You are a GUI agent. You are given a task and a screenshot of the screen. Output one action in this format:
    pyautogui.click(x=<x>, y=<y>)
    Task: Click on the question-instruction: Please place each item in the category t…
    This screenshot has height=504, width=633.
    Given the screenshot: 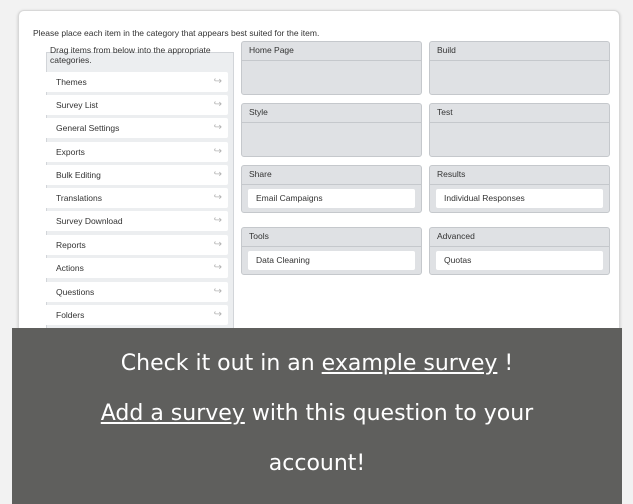 What is the action you would take?
    pyautogui.click(x=176, y=33)
    